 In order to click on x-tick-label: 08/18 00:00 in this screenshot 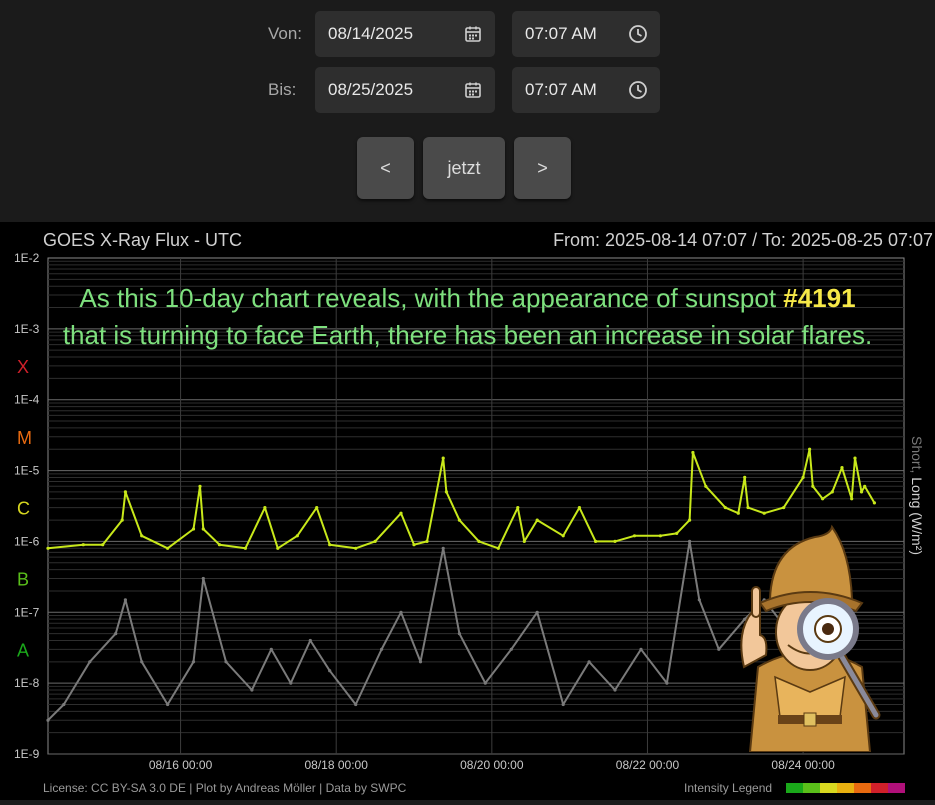, I will do `click(336, 765)`.